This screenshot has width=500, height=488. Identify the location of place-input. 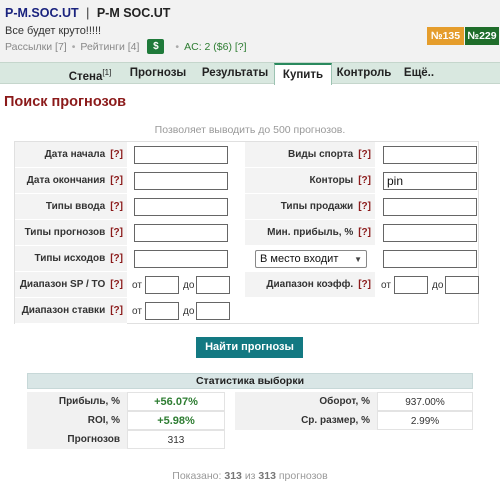
(430, 259).